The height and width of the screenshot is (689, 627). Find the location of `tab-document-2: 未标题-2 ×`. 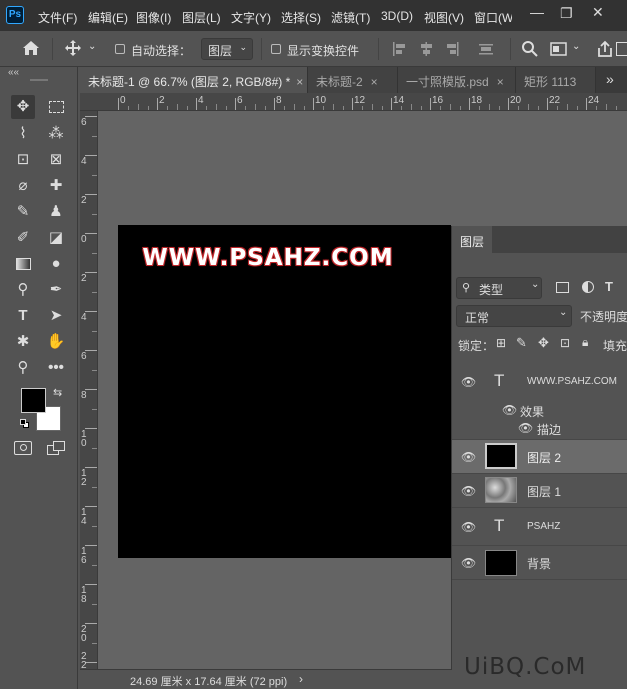

tab-document-2: 未标题-2 × is located at coordinates (353, 80).